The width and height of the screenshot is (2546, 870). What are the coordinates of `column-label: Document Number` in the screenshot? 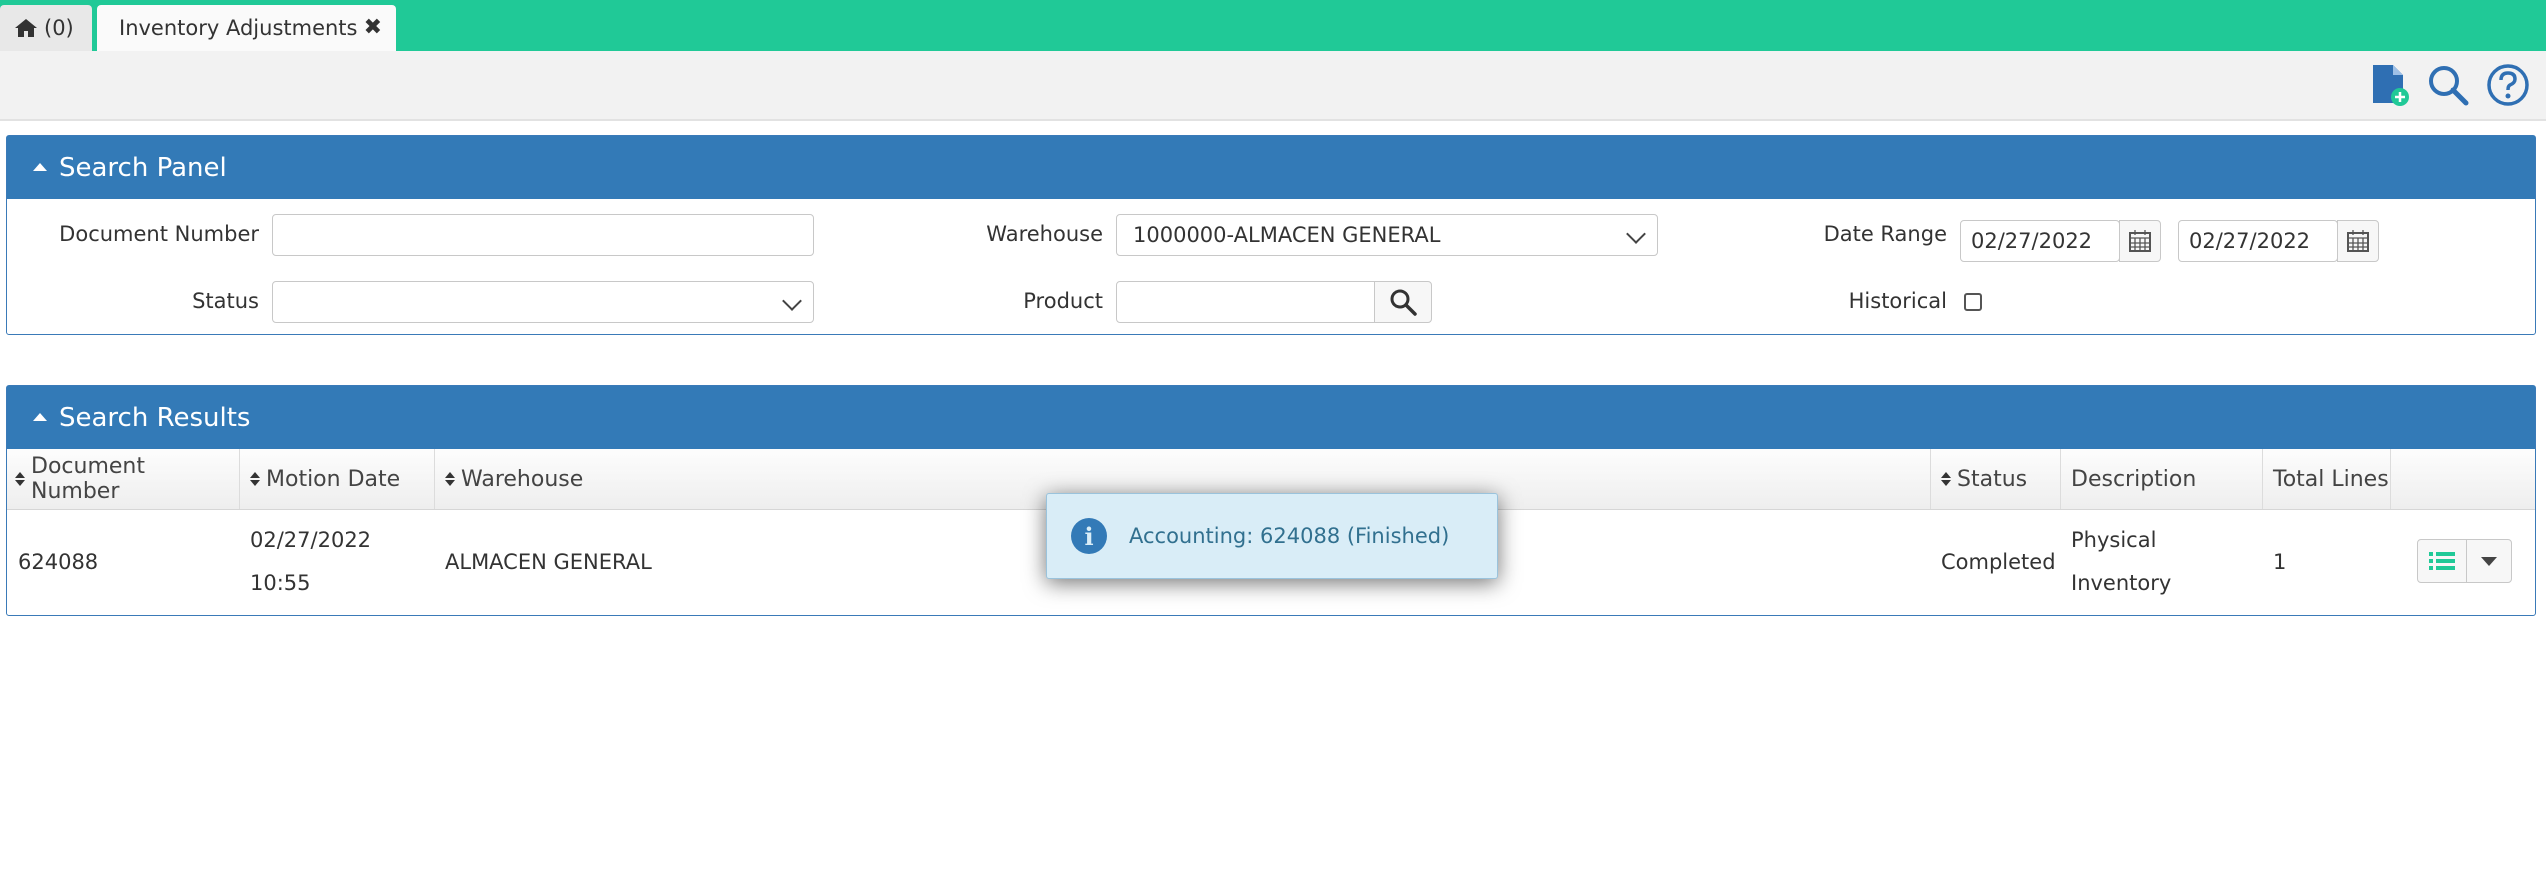 It's located at (88, 479).